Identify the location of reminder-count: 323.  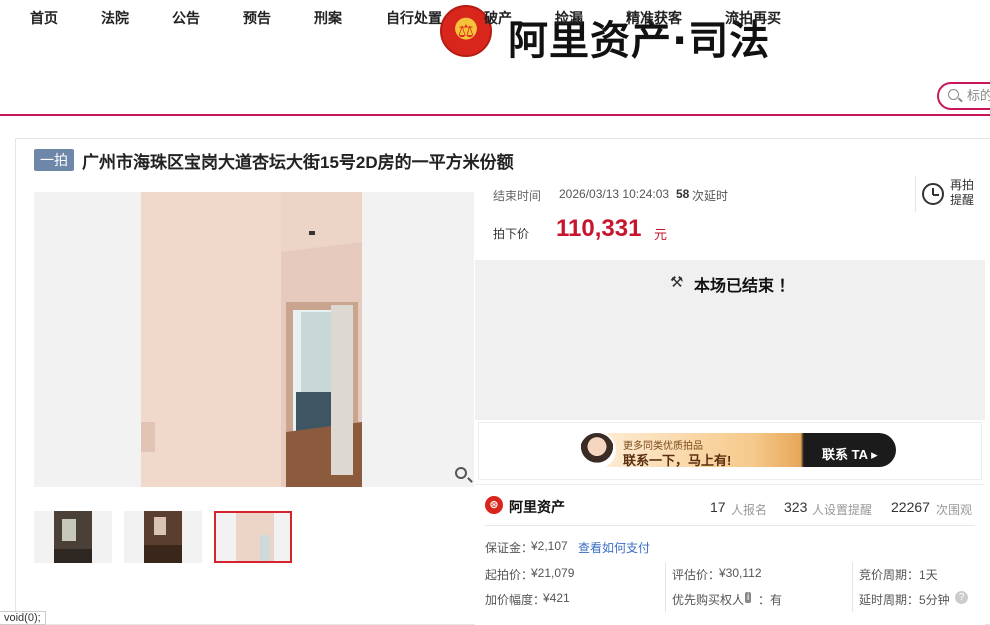
(796, 507).